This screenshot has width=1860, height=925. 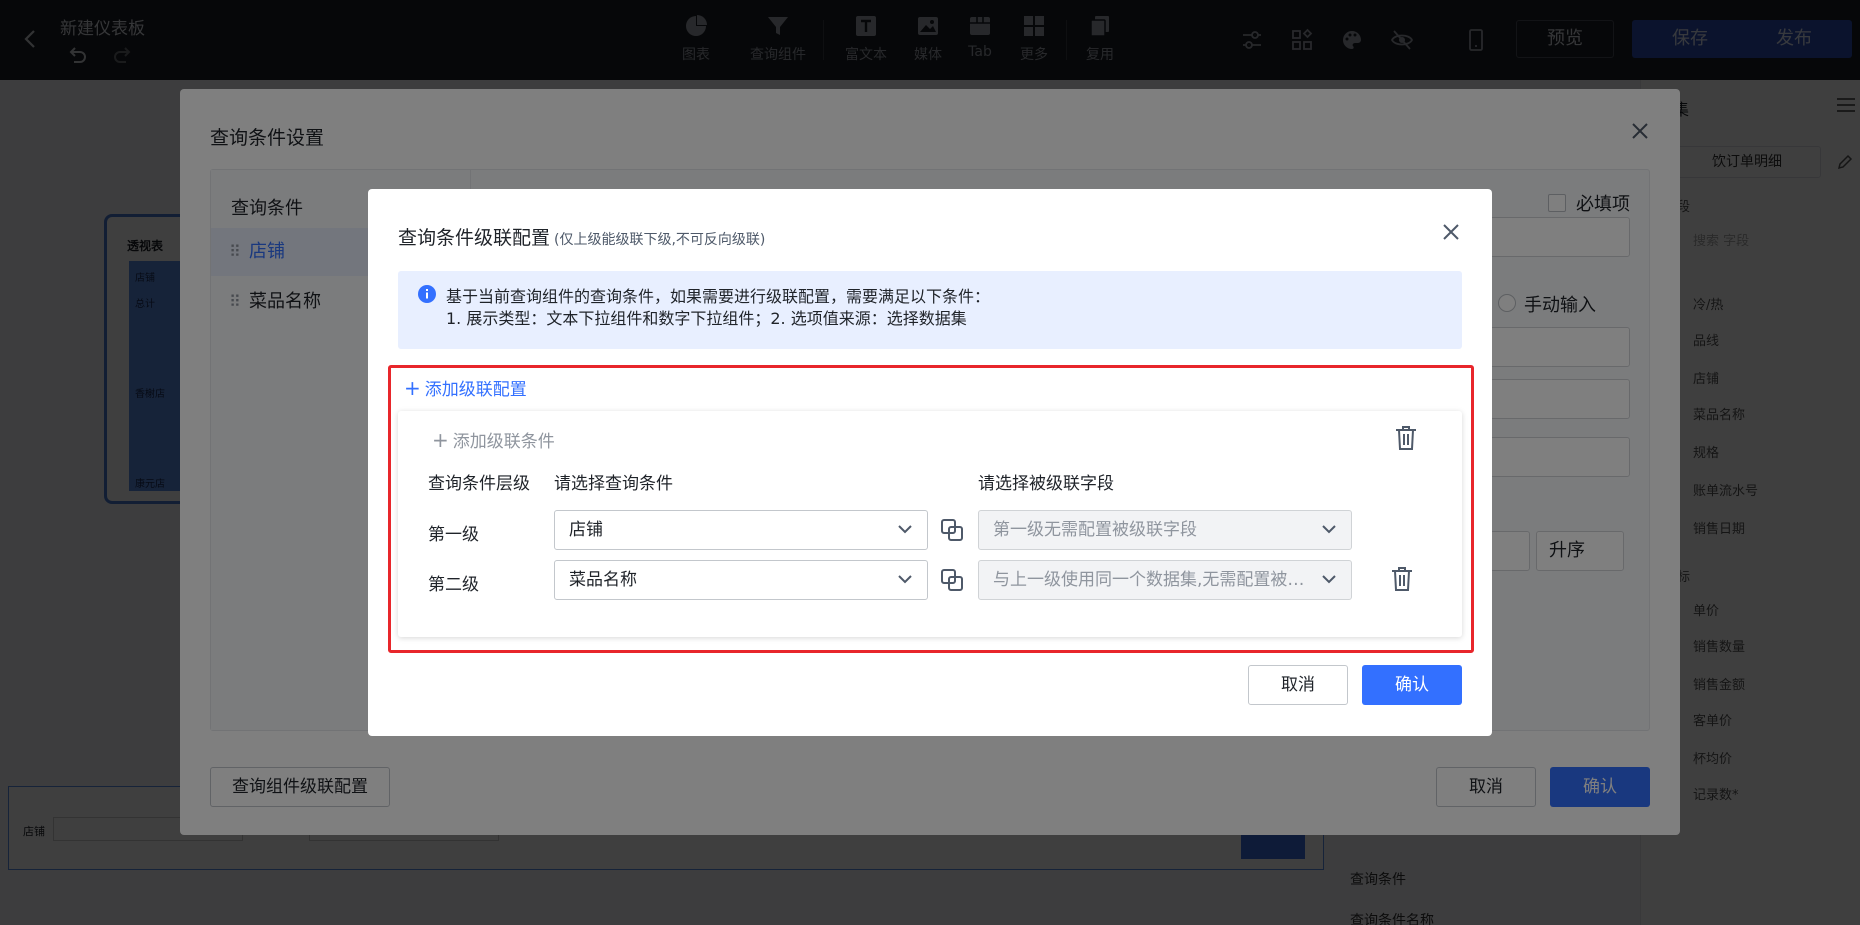 I want to click on cascade-field-select: 与上一级使用同一个数据集,无需配置被级联字段, so click(x=1165, y=580).